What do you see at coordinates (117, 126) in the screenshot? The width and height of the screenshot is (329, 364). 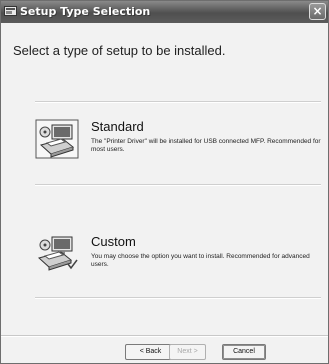 I see `option-standard-title: Standard` at bounding box center [117, 126].